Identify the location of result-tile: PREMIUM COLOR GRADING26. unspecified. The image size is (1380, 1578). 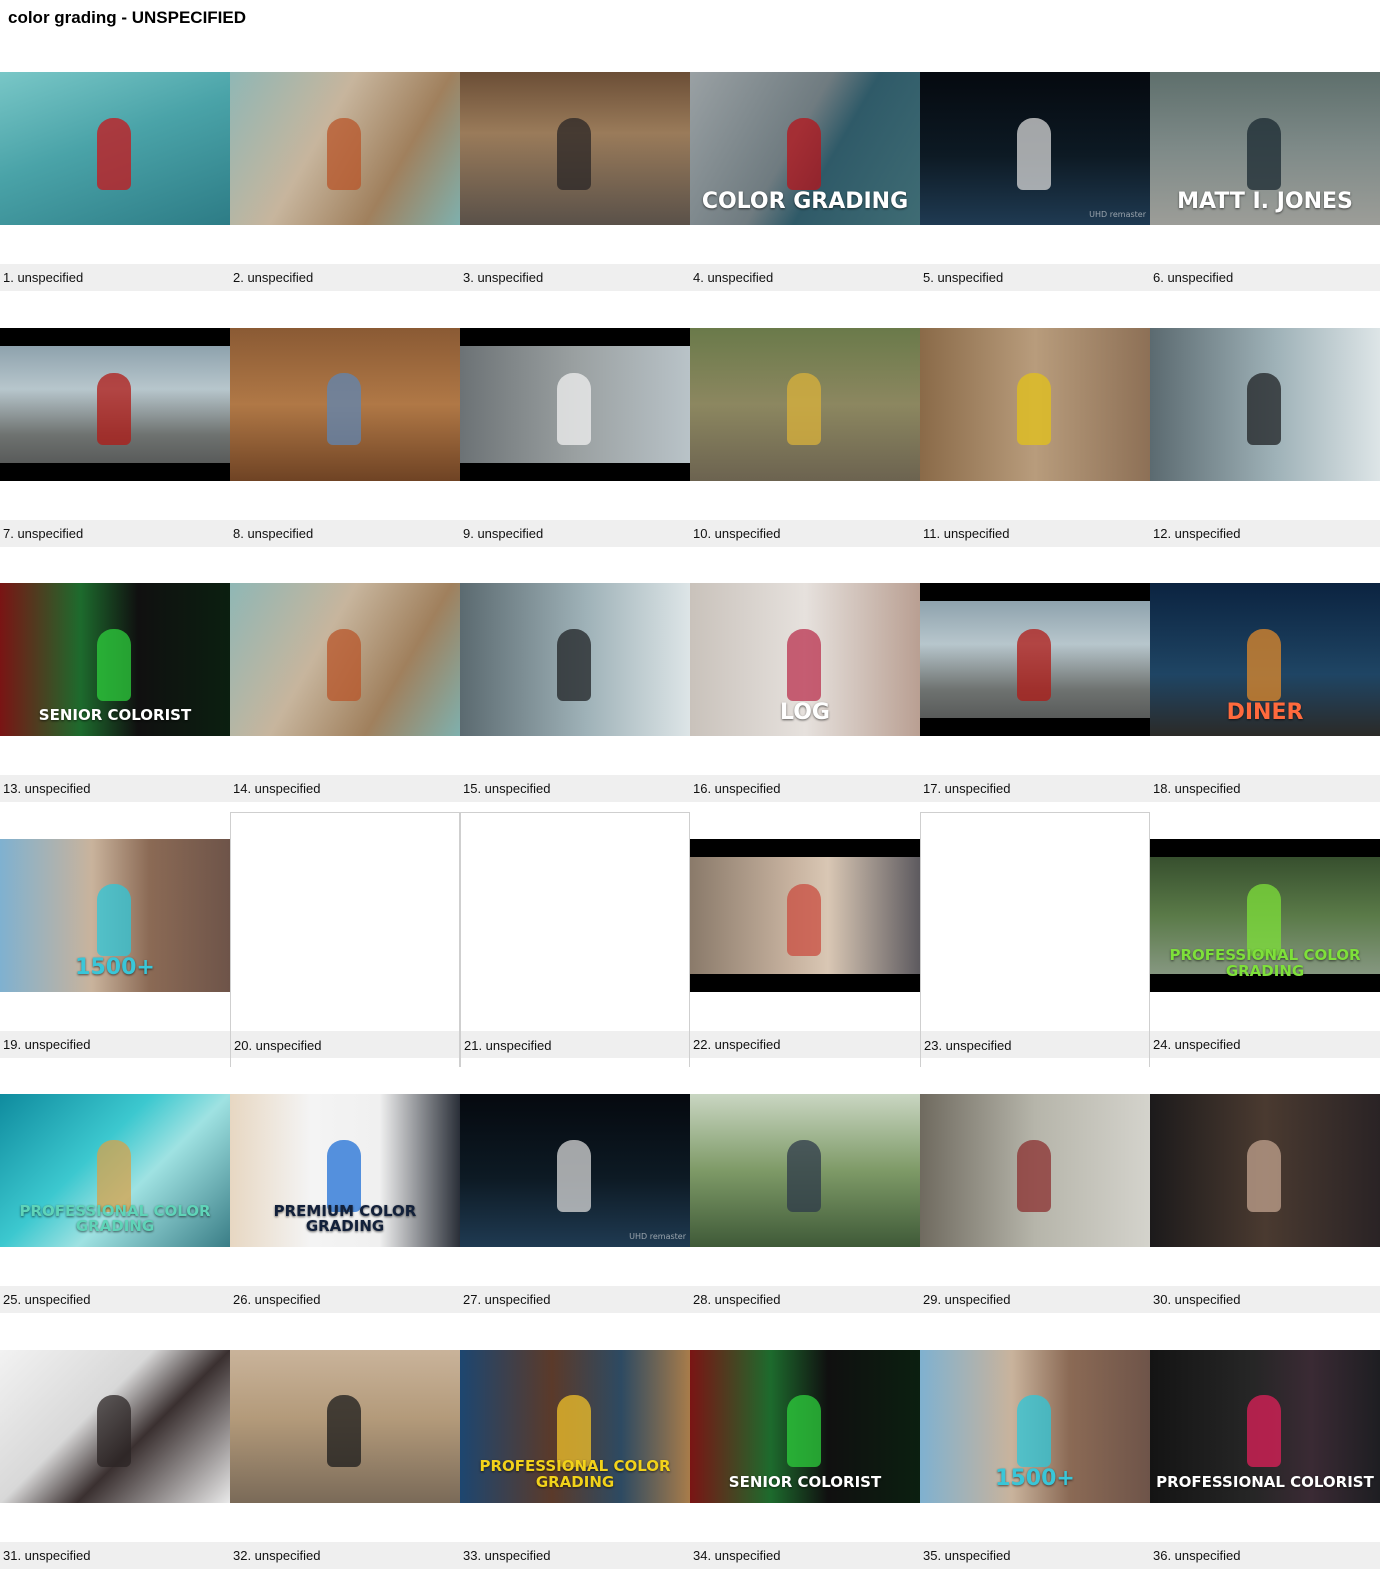
(345, 1195).